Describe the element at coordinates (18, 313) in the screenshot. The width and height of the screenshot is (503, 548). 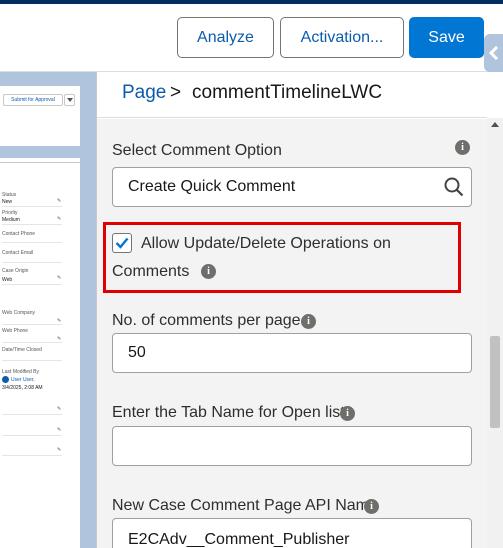
I see `field-label: Web Company` at that location.